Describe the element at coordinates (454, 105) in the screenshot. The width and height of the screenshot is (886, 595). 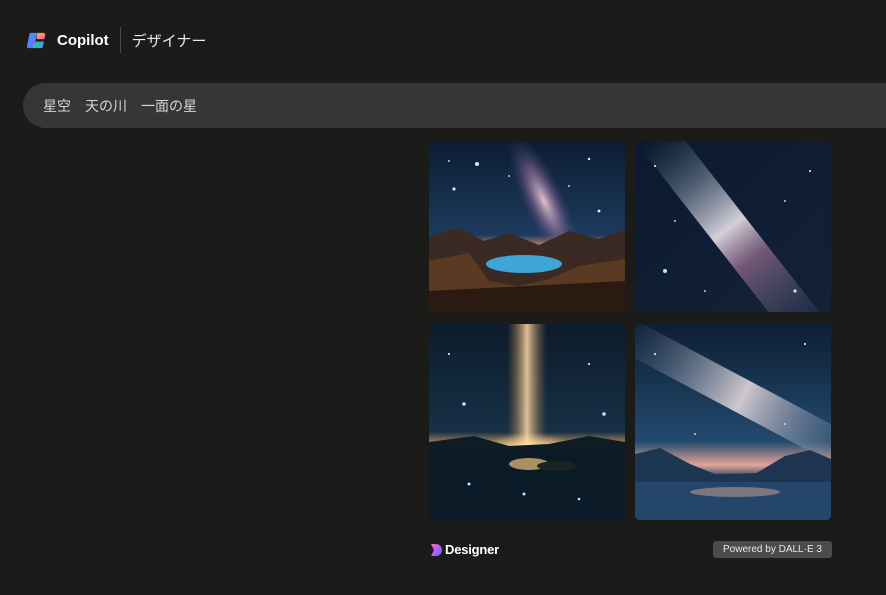
I see `prompt-bar: 星空 天の川 一面の星` at that location.